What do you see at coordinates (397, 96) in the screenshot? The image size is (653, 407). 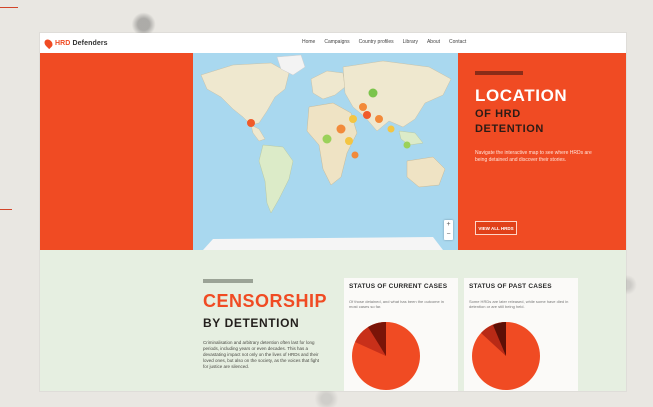 I see `landmass-asia` at bounding box center [397, 96].